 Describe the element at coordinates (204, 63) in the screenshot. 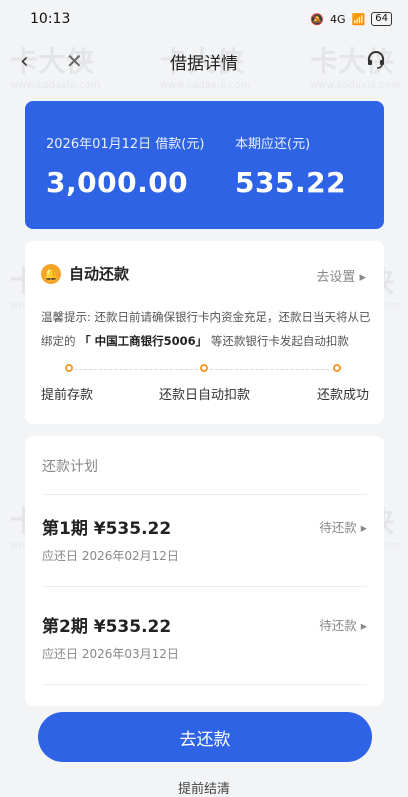

I see `page-title: 借据详情` at that location.